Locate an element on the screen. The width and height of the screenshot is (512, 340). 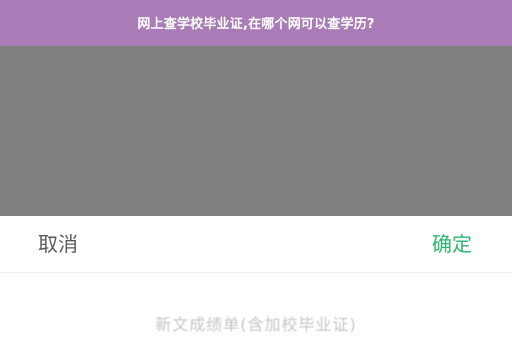
title-banner: 网上查学校毕业证,在哪个网可以查学历? is located at coordinates (256, 23).